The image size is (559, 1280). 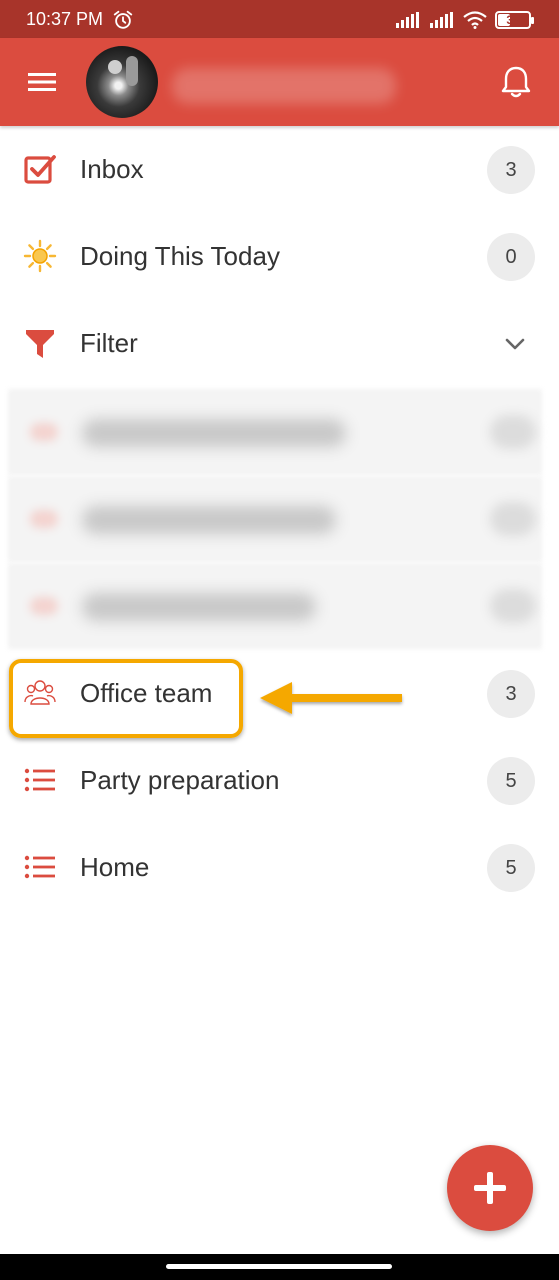 I want to click on battery-text: 39, so click(x=513, y=20).